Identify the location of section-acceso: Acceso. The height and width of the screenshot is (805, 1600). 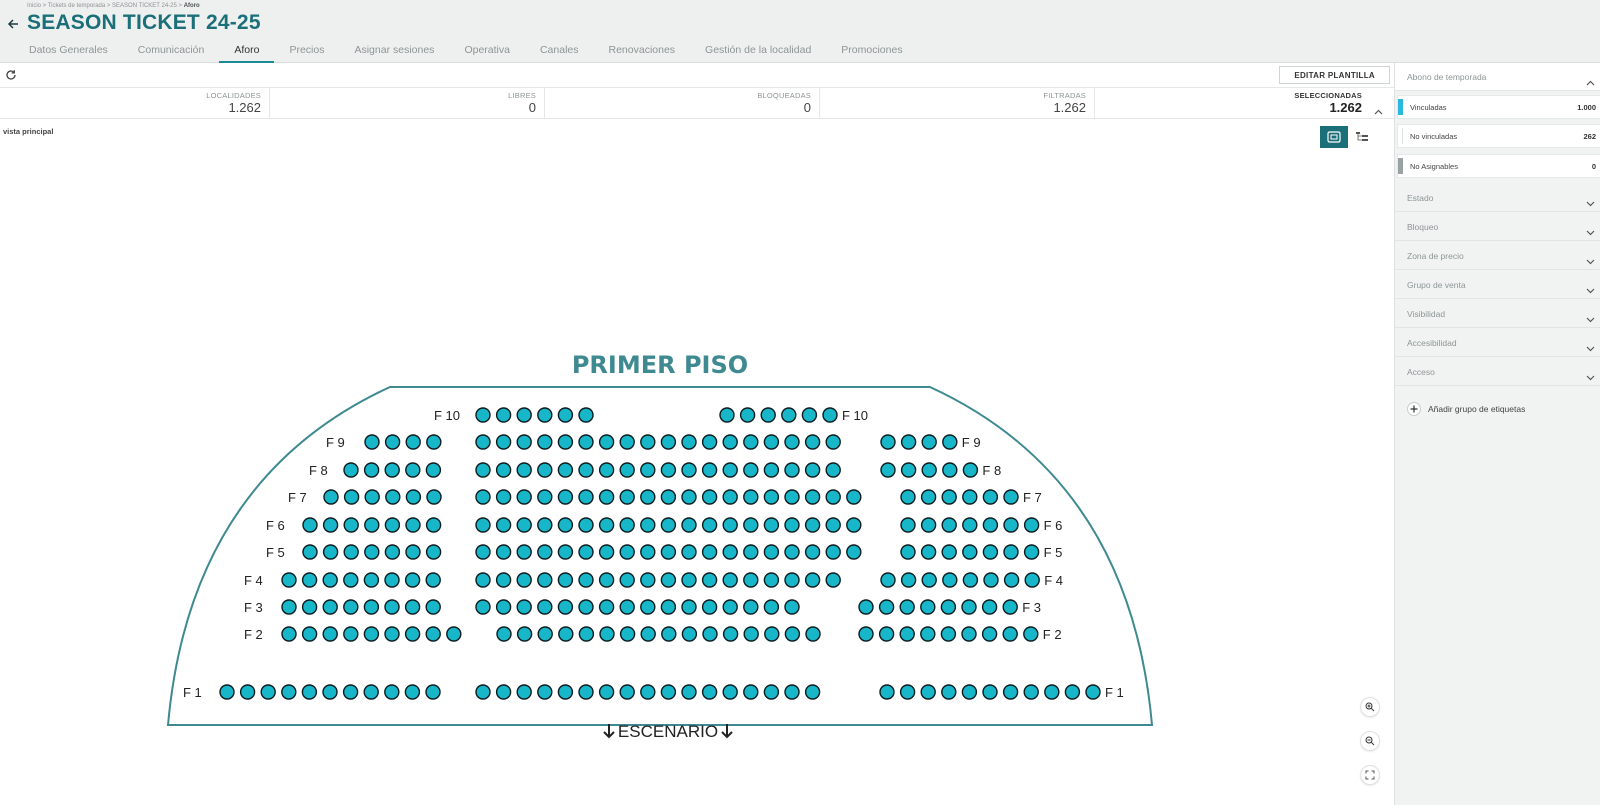
(1497, 371).